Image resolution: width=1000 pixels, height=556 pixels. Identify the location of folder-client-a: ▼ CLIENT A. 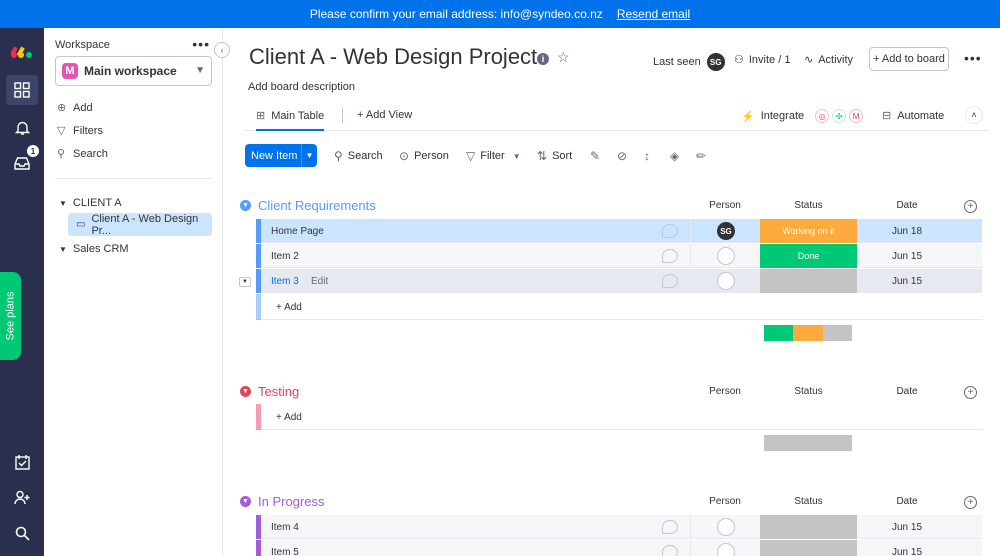
(90, 203).